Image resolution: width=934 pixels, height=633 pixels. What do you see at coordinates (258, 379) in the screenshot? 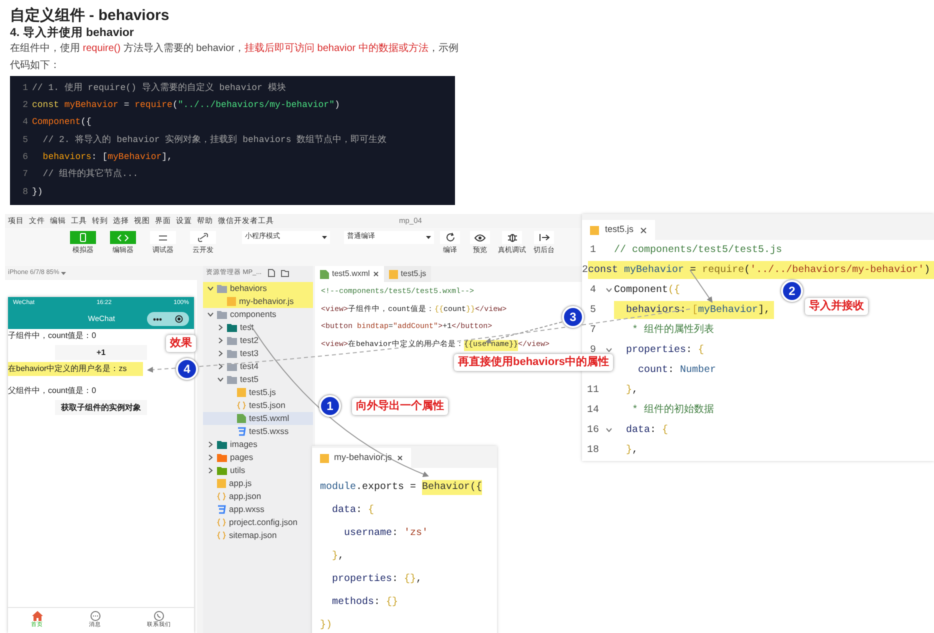
I see `file-tree-item: test5` at bounding box center [258, 379].